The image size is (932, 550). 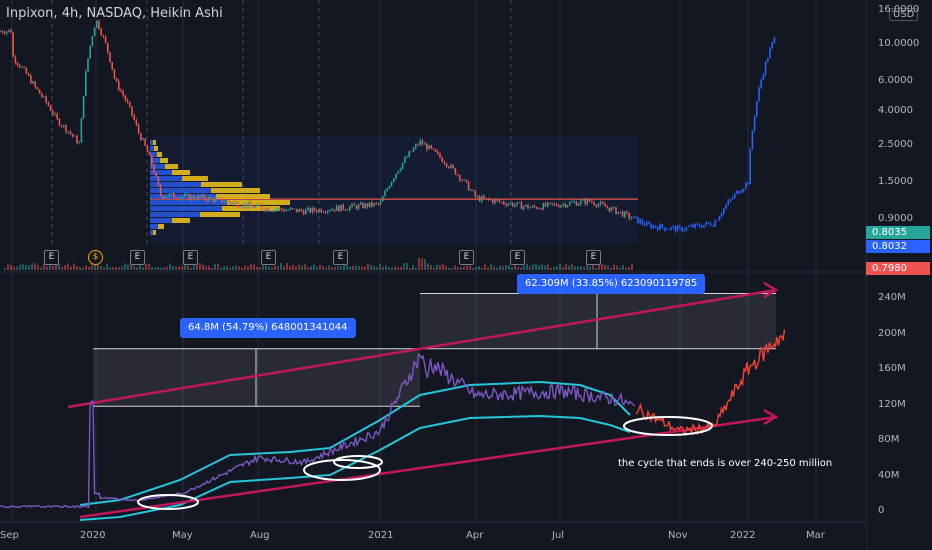 I want to click on time-tick-label: 2022, so click(x=743, y=535).